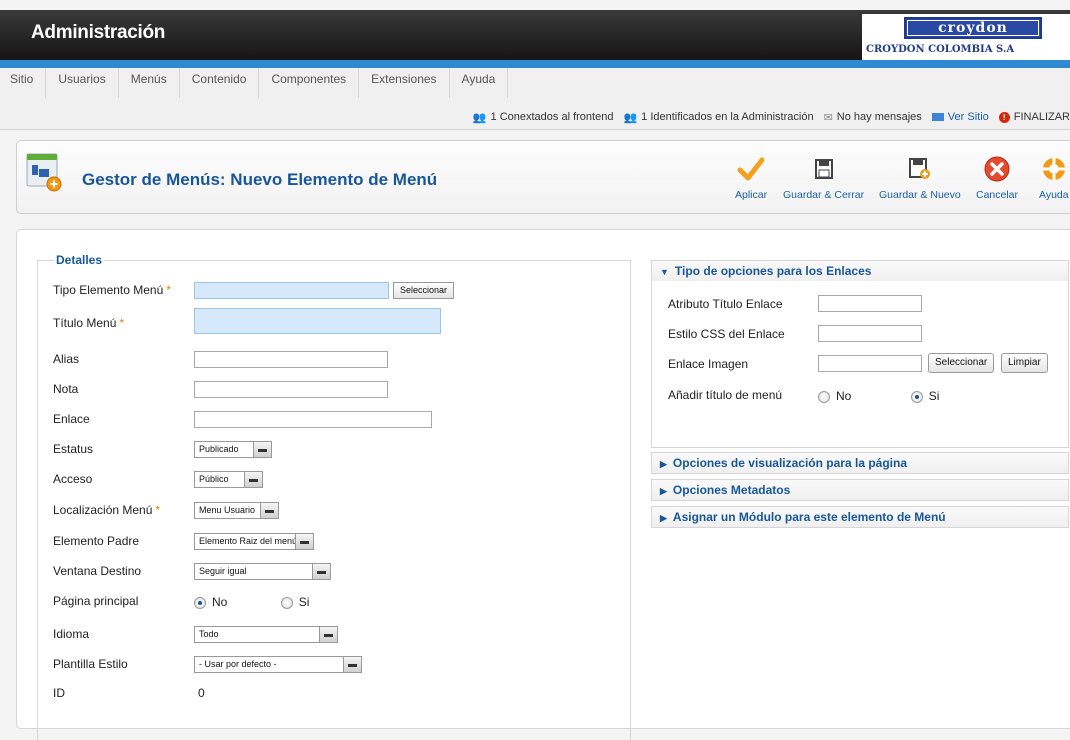 This screenshot has width=1070, height=740. I want to click on logout-link: ! FINALIZAR, so click(1034, 117).